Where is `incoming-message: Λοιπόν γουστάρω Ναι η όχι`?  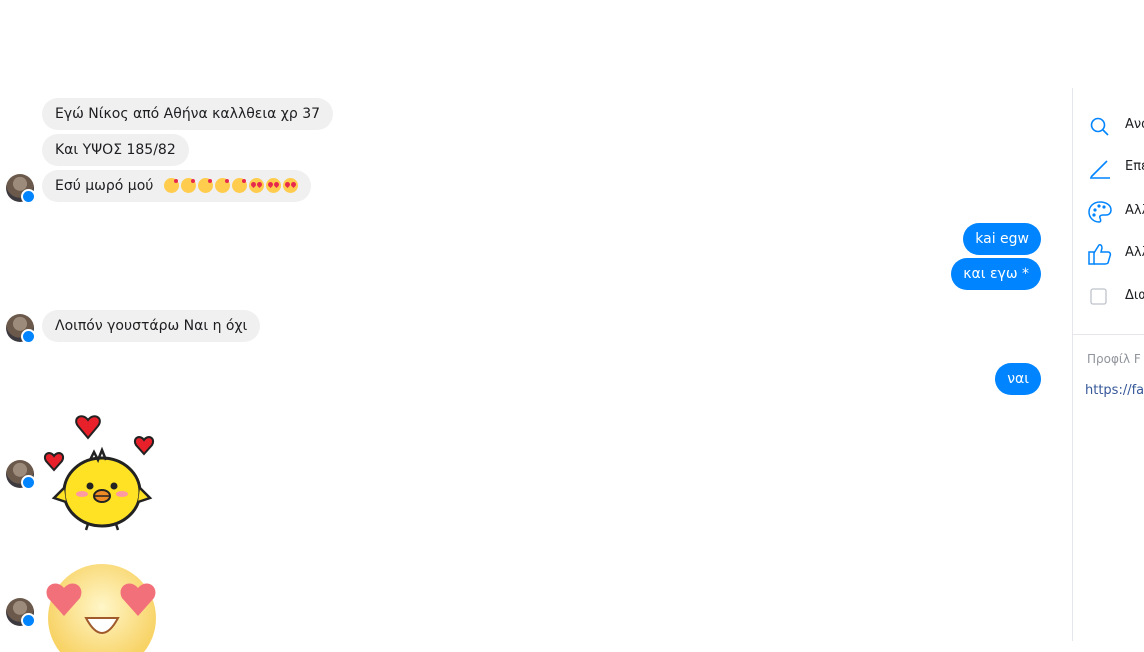 incoming-message: Λοιπόν γουστάρω Ναι η όχι is located at coordinates (151, 326).